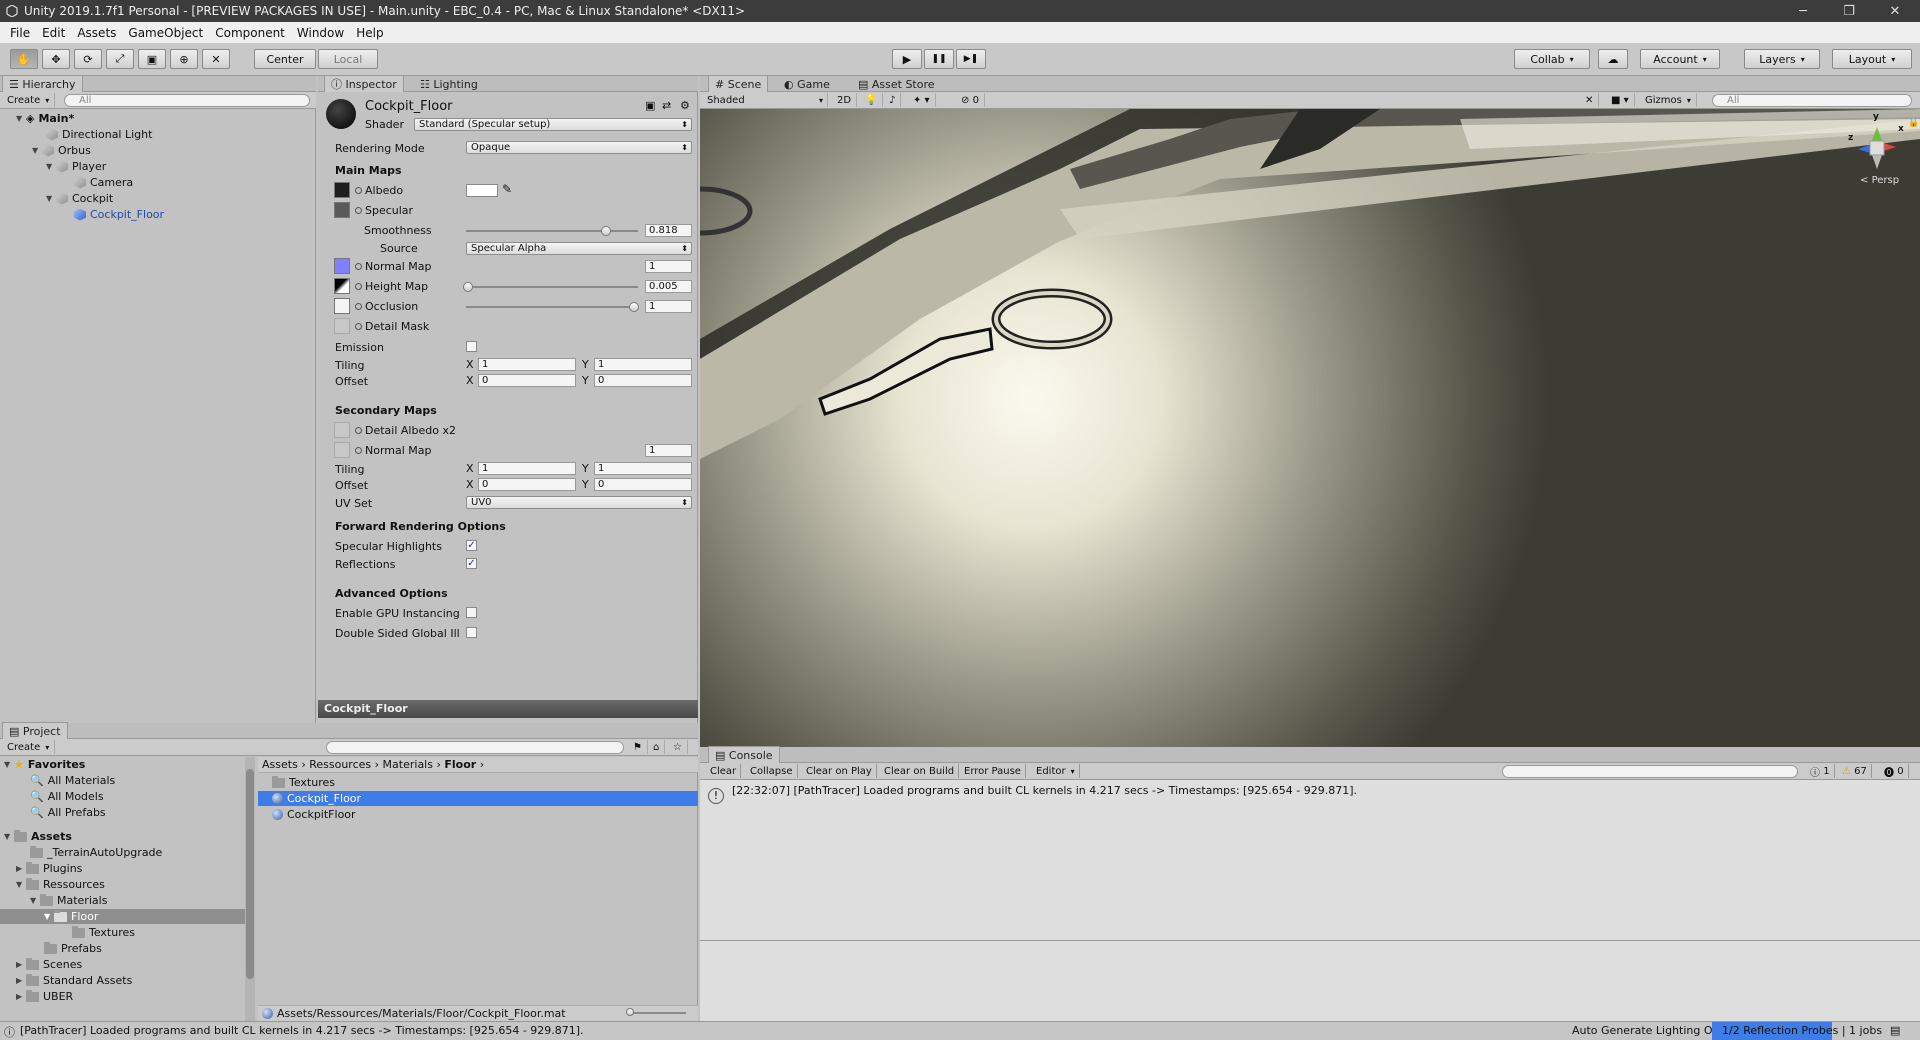 The image size is (1920, 1040). What do you see at coordinates (1613, 59) in the screenshot?
I see `cloud-icon: ☁` at bounding box center [1613, 59].